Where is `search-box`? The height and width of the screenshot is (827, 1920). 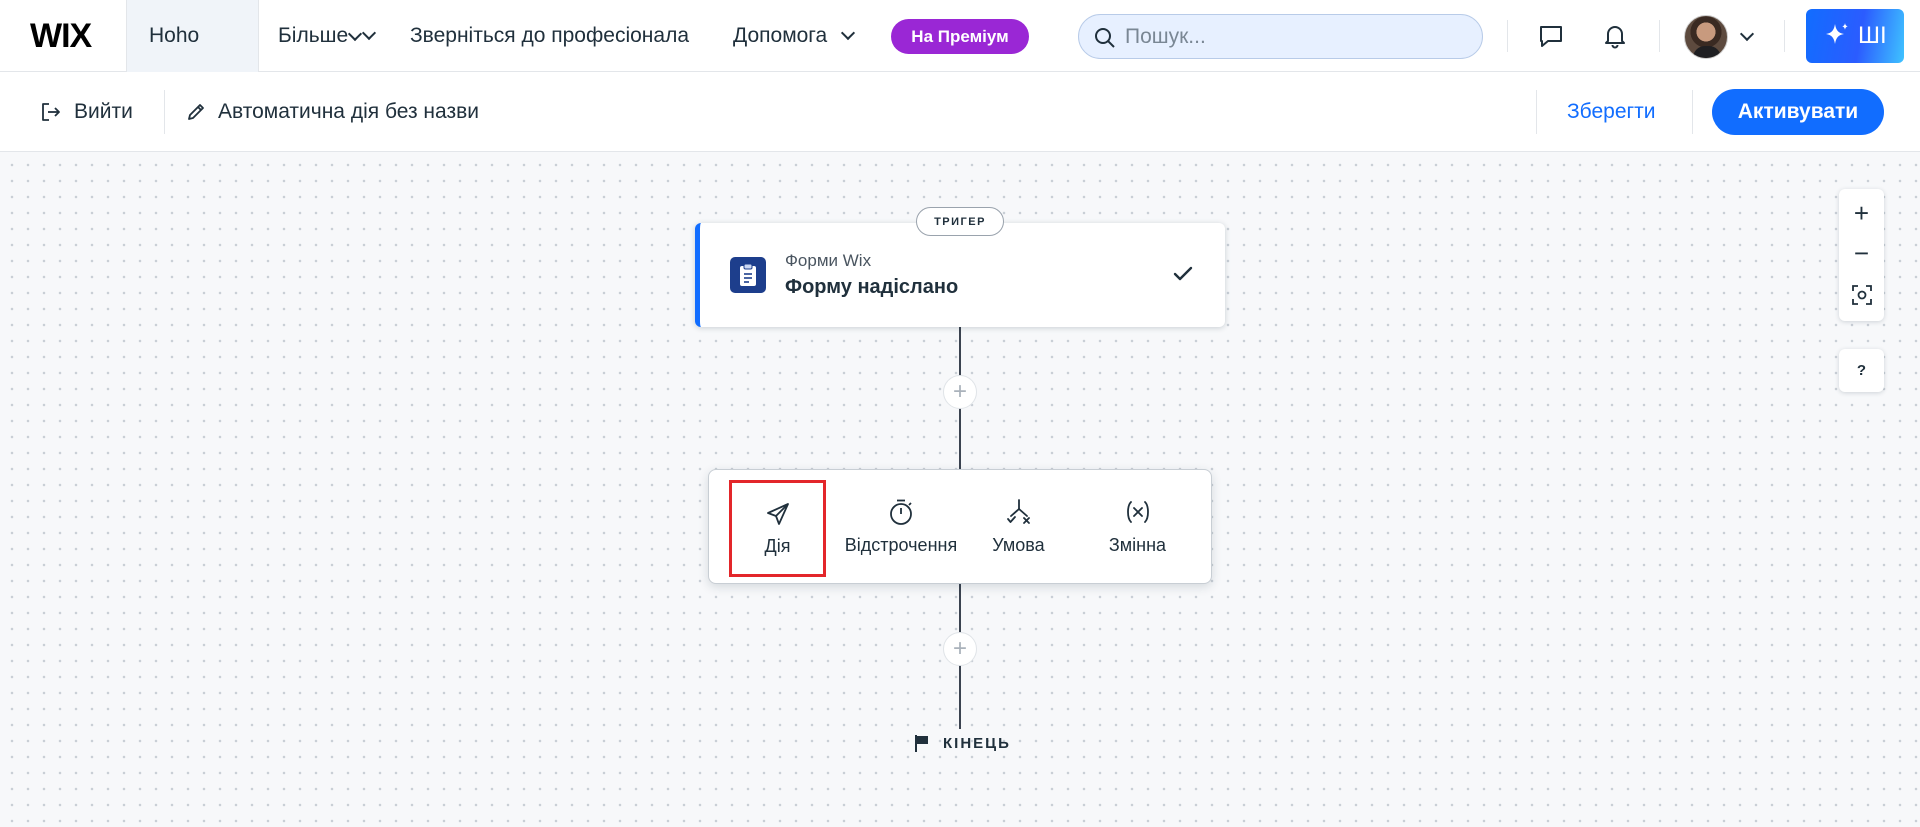
search-box is located at coordinates (1280, 36).